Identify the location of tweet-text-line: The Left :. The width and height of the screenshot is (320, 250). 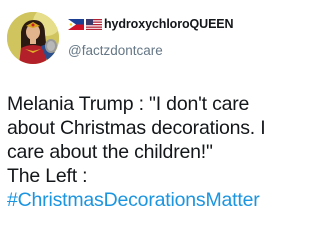
(47, 176).